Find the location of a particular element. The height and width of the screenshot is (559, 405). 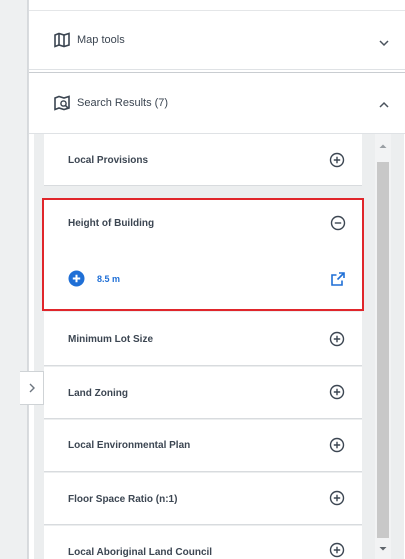

result-row-local-aboriginal-land-council: Local Aboriginal Land Council is located at coordinates (203, 542).